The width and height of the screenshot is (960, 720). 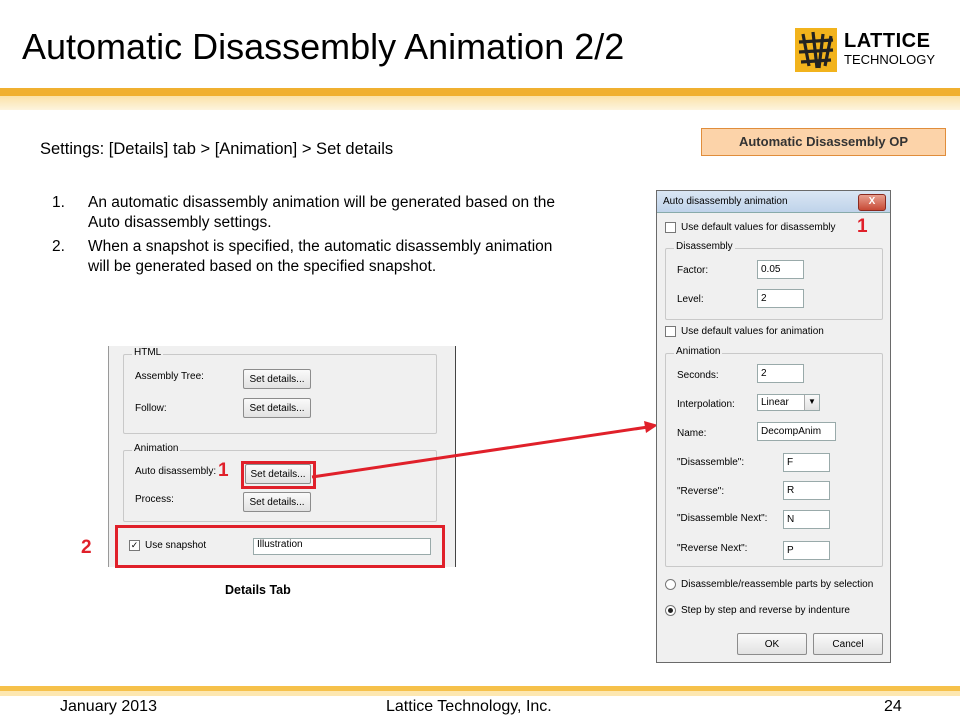 What do you see at coordinates (806, 550) in the screenshot?
I see `reverse-next-key-input: P` at bounding box center [806, 550].